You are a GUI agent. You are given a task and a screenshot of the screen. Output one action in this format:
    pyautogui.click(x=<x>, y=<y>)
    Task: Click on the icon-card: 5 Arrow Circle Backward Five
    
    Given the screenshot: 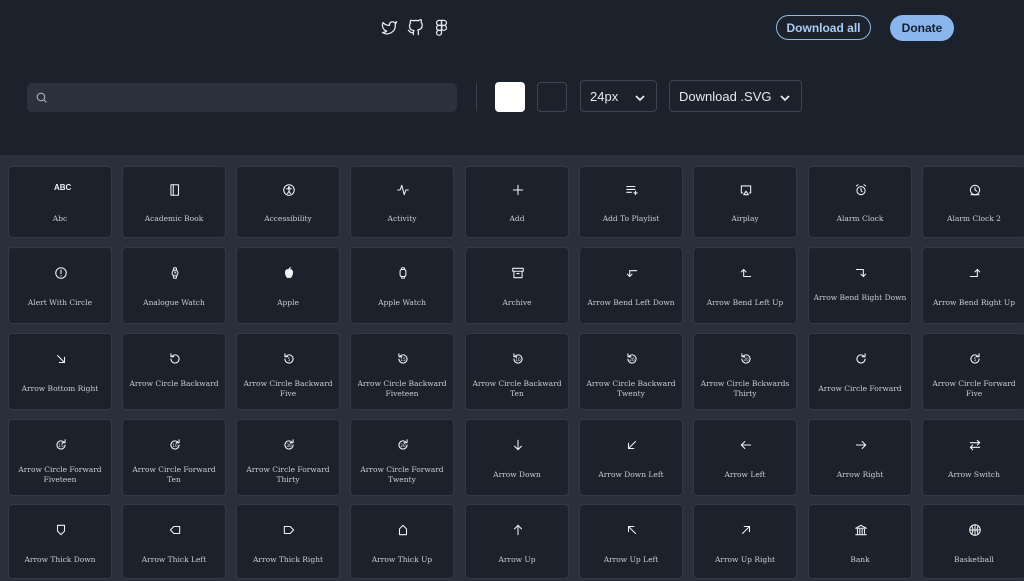 What is the action you would take?
    pyautogui.click(x=288, y=371)
    